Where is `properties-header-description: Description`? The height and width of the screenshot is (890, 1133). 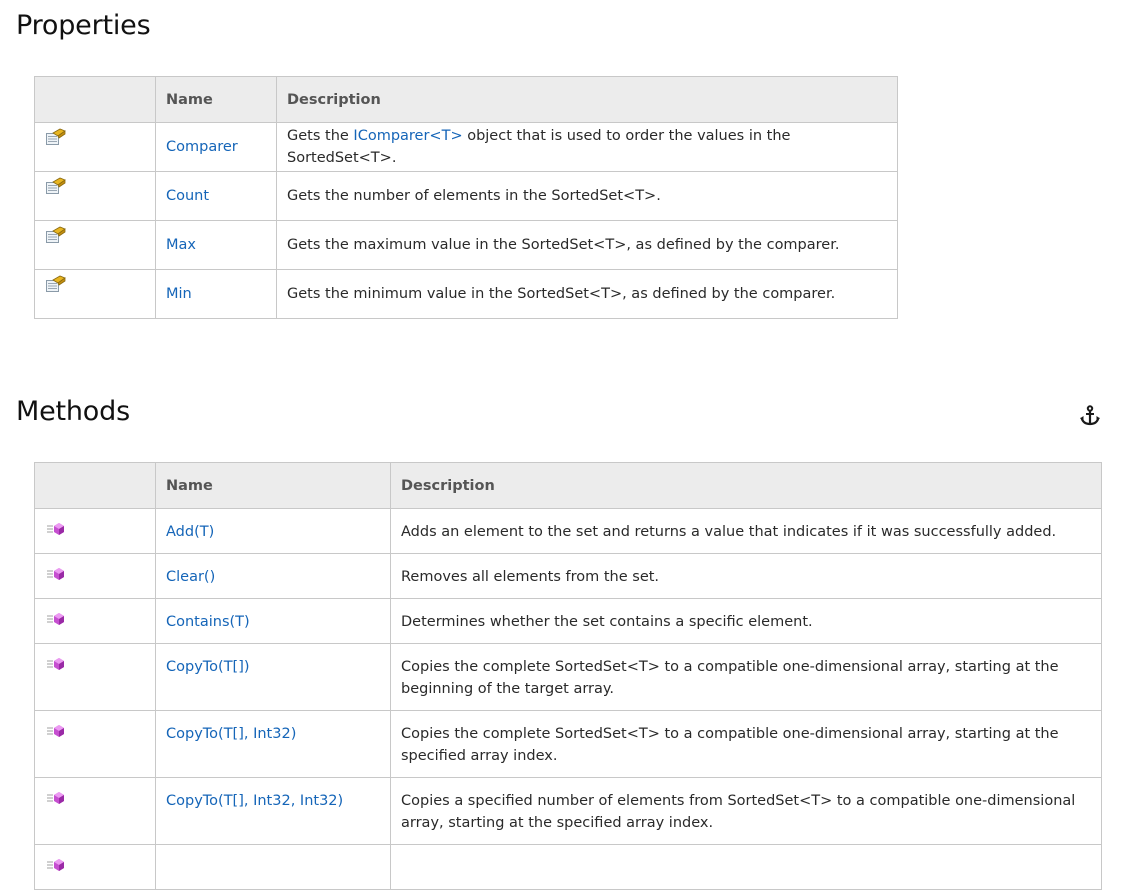 properties-header-description: Description is located at coordinates (587, 99).